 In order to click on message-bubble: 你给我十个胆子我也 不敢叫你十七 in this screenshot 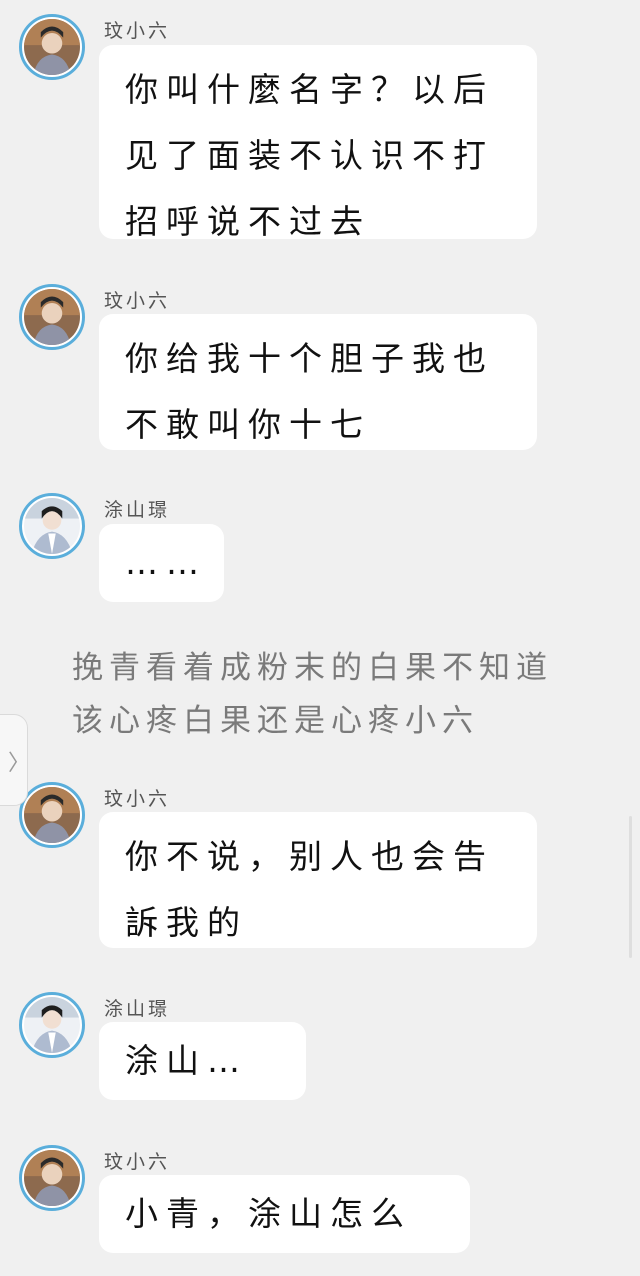, I will do `click(318, 382)`.